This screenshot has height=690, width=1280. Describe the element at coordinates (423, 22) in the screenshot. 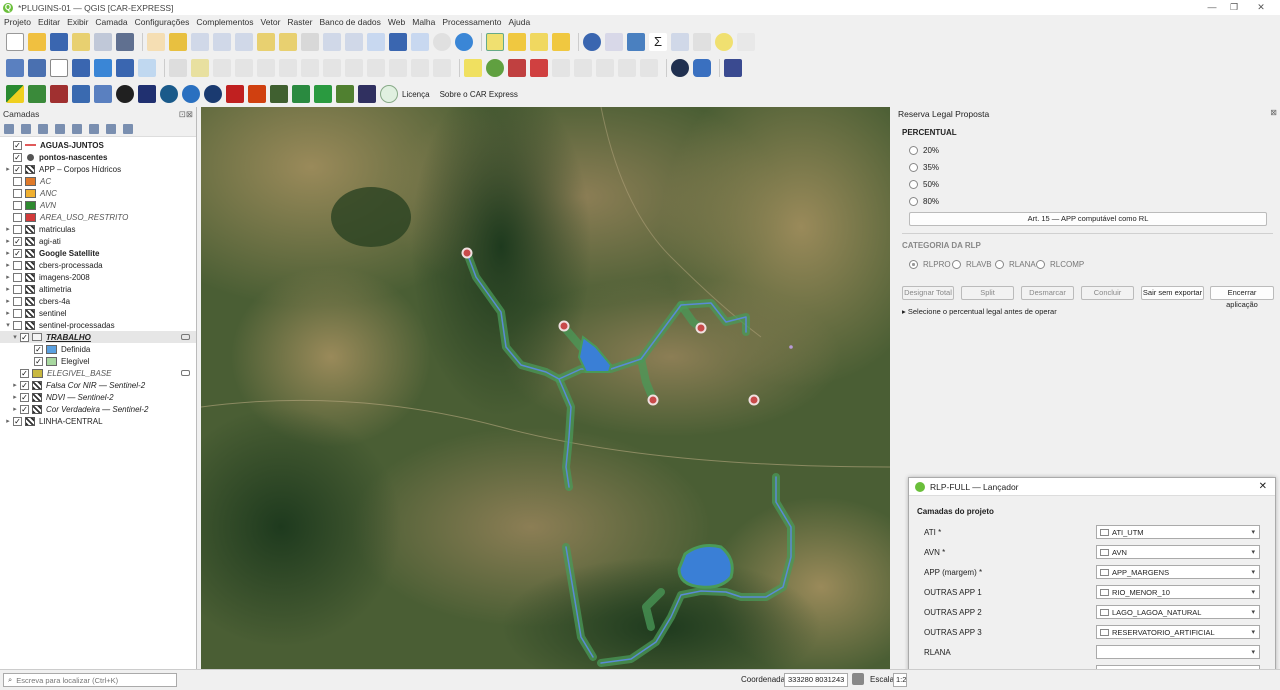

I see `menu-malha: Malha` at that location.